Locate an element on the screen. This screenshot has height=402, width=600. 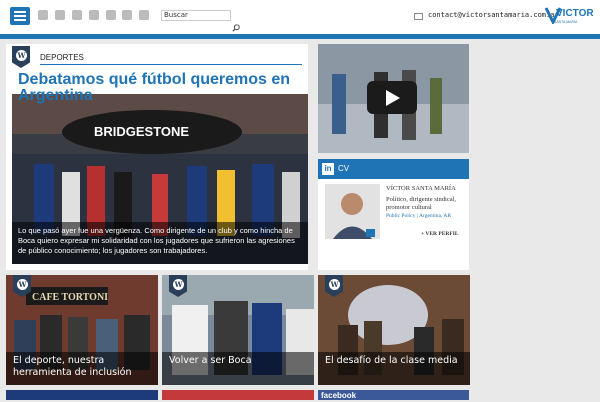
profile-location: Public Policy | Argentina, AR is located at coordinates (418, 216).